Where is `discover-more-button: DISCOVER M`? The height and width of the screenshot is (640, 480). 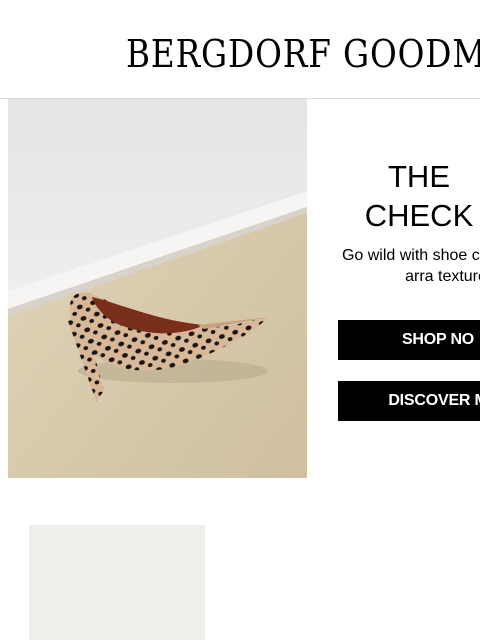
discover-more-button: DISCOVER M is located at coordinates (409, 401).